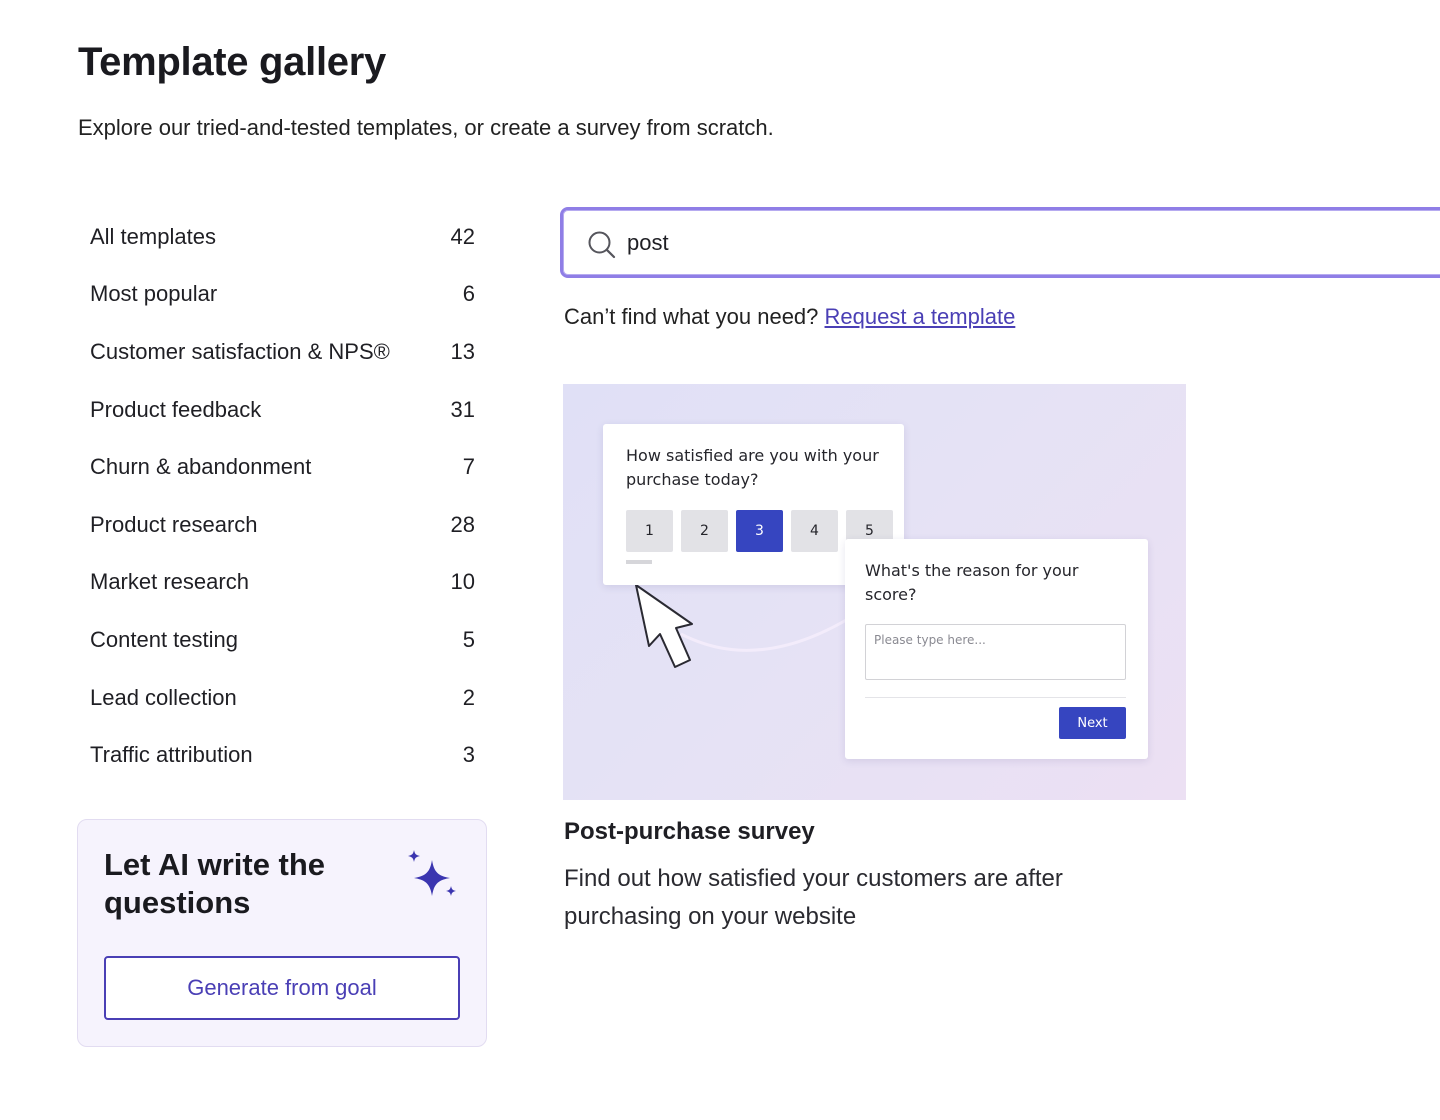 Image resolution: width=1440 pixels, height=1120 pixels. Describe the element at coordinates (468, 294) in the screenshot. I see `category-count: 6` at that location.